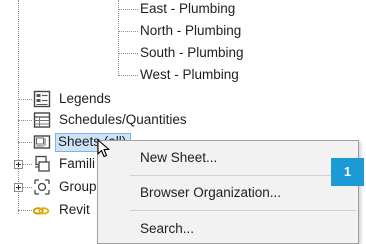  I want to click on sheet-icon, so click(42, 142).